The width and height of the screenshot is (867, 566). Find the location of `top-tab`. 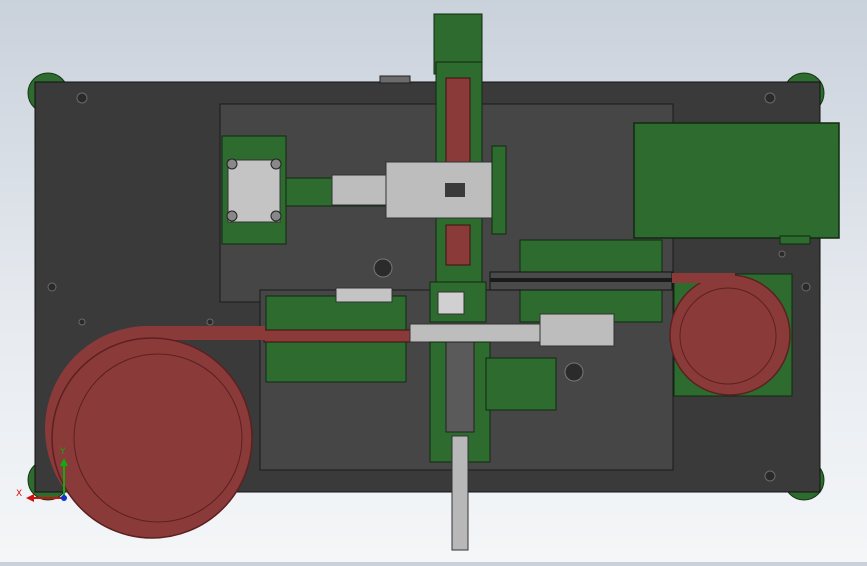

top-tab is located at coordinates (395, 79).